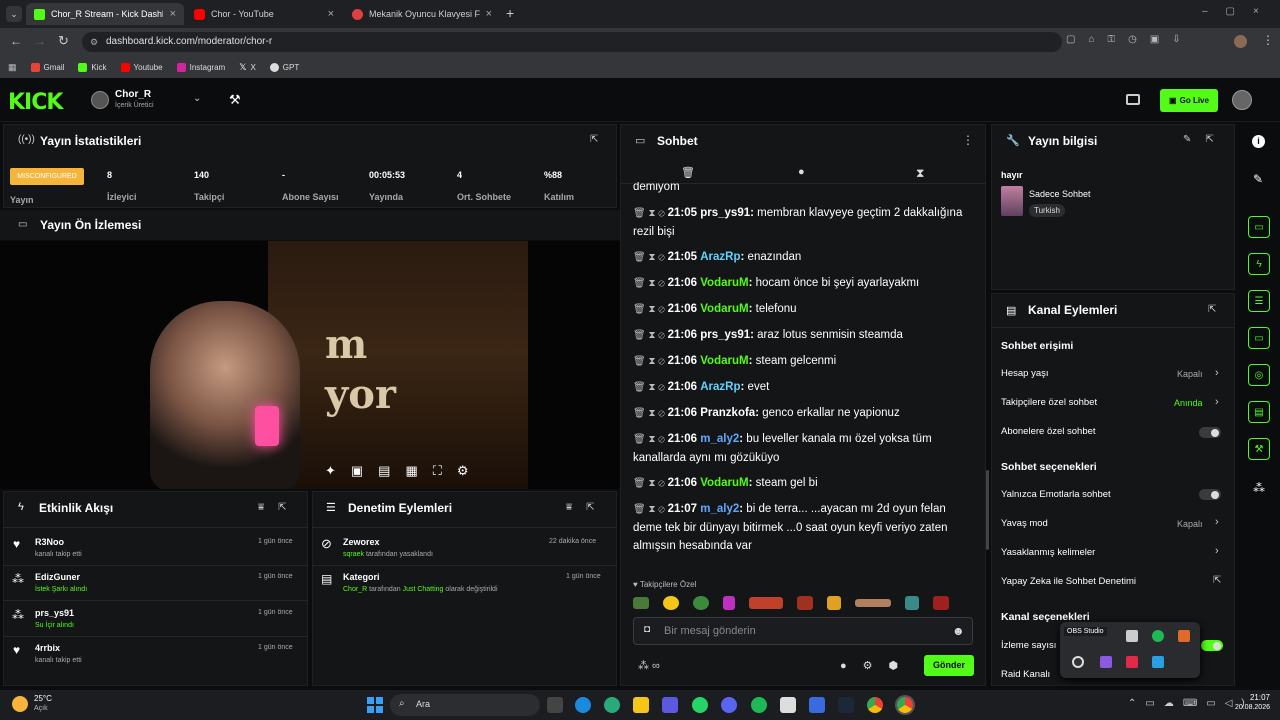 This screenshot has width=1280, height=720. What do you see at coordinates (583, 705) in the screenshot?
I see `edge-icon` at bounding box center [583, 705].